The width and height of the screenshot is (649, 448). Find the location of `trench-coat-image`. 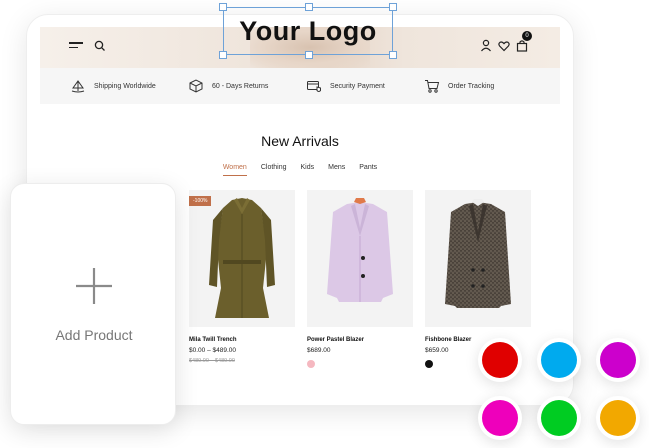

trench-coat-image is located at coordinates (242, 258).